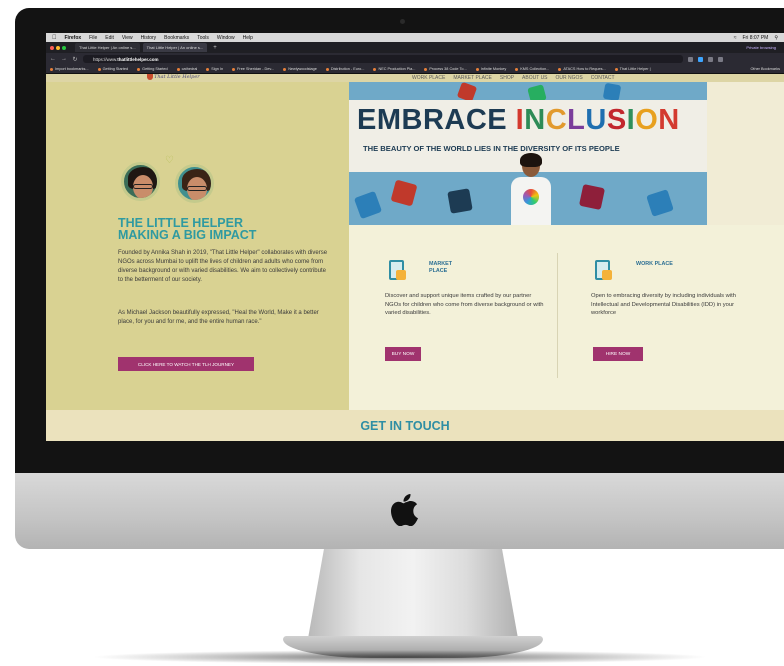  Describe the element at coordinates (248, 38) in the screenshot. I see `menu-help: Help` at that location.